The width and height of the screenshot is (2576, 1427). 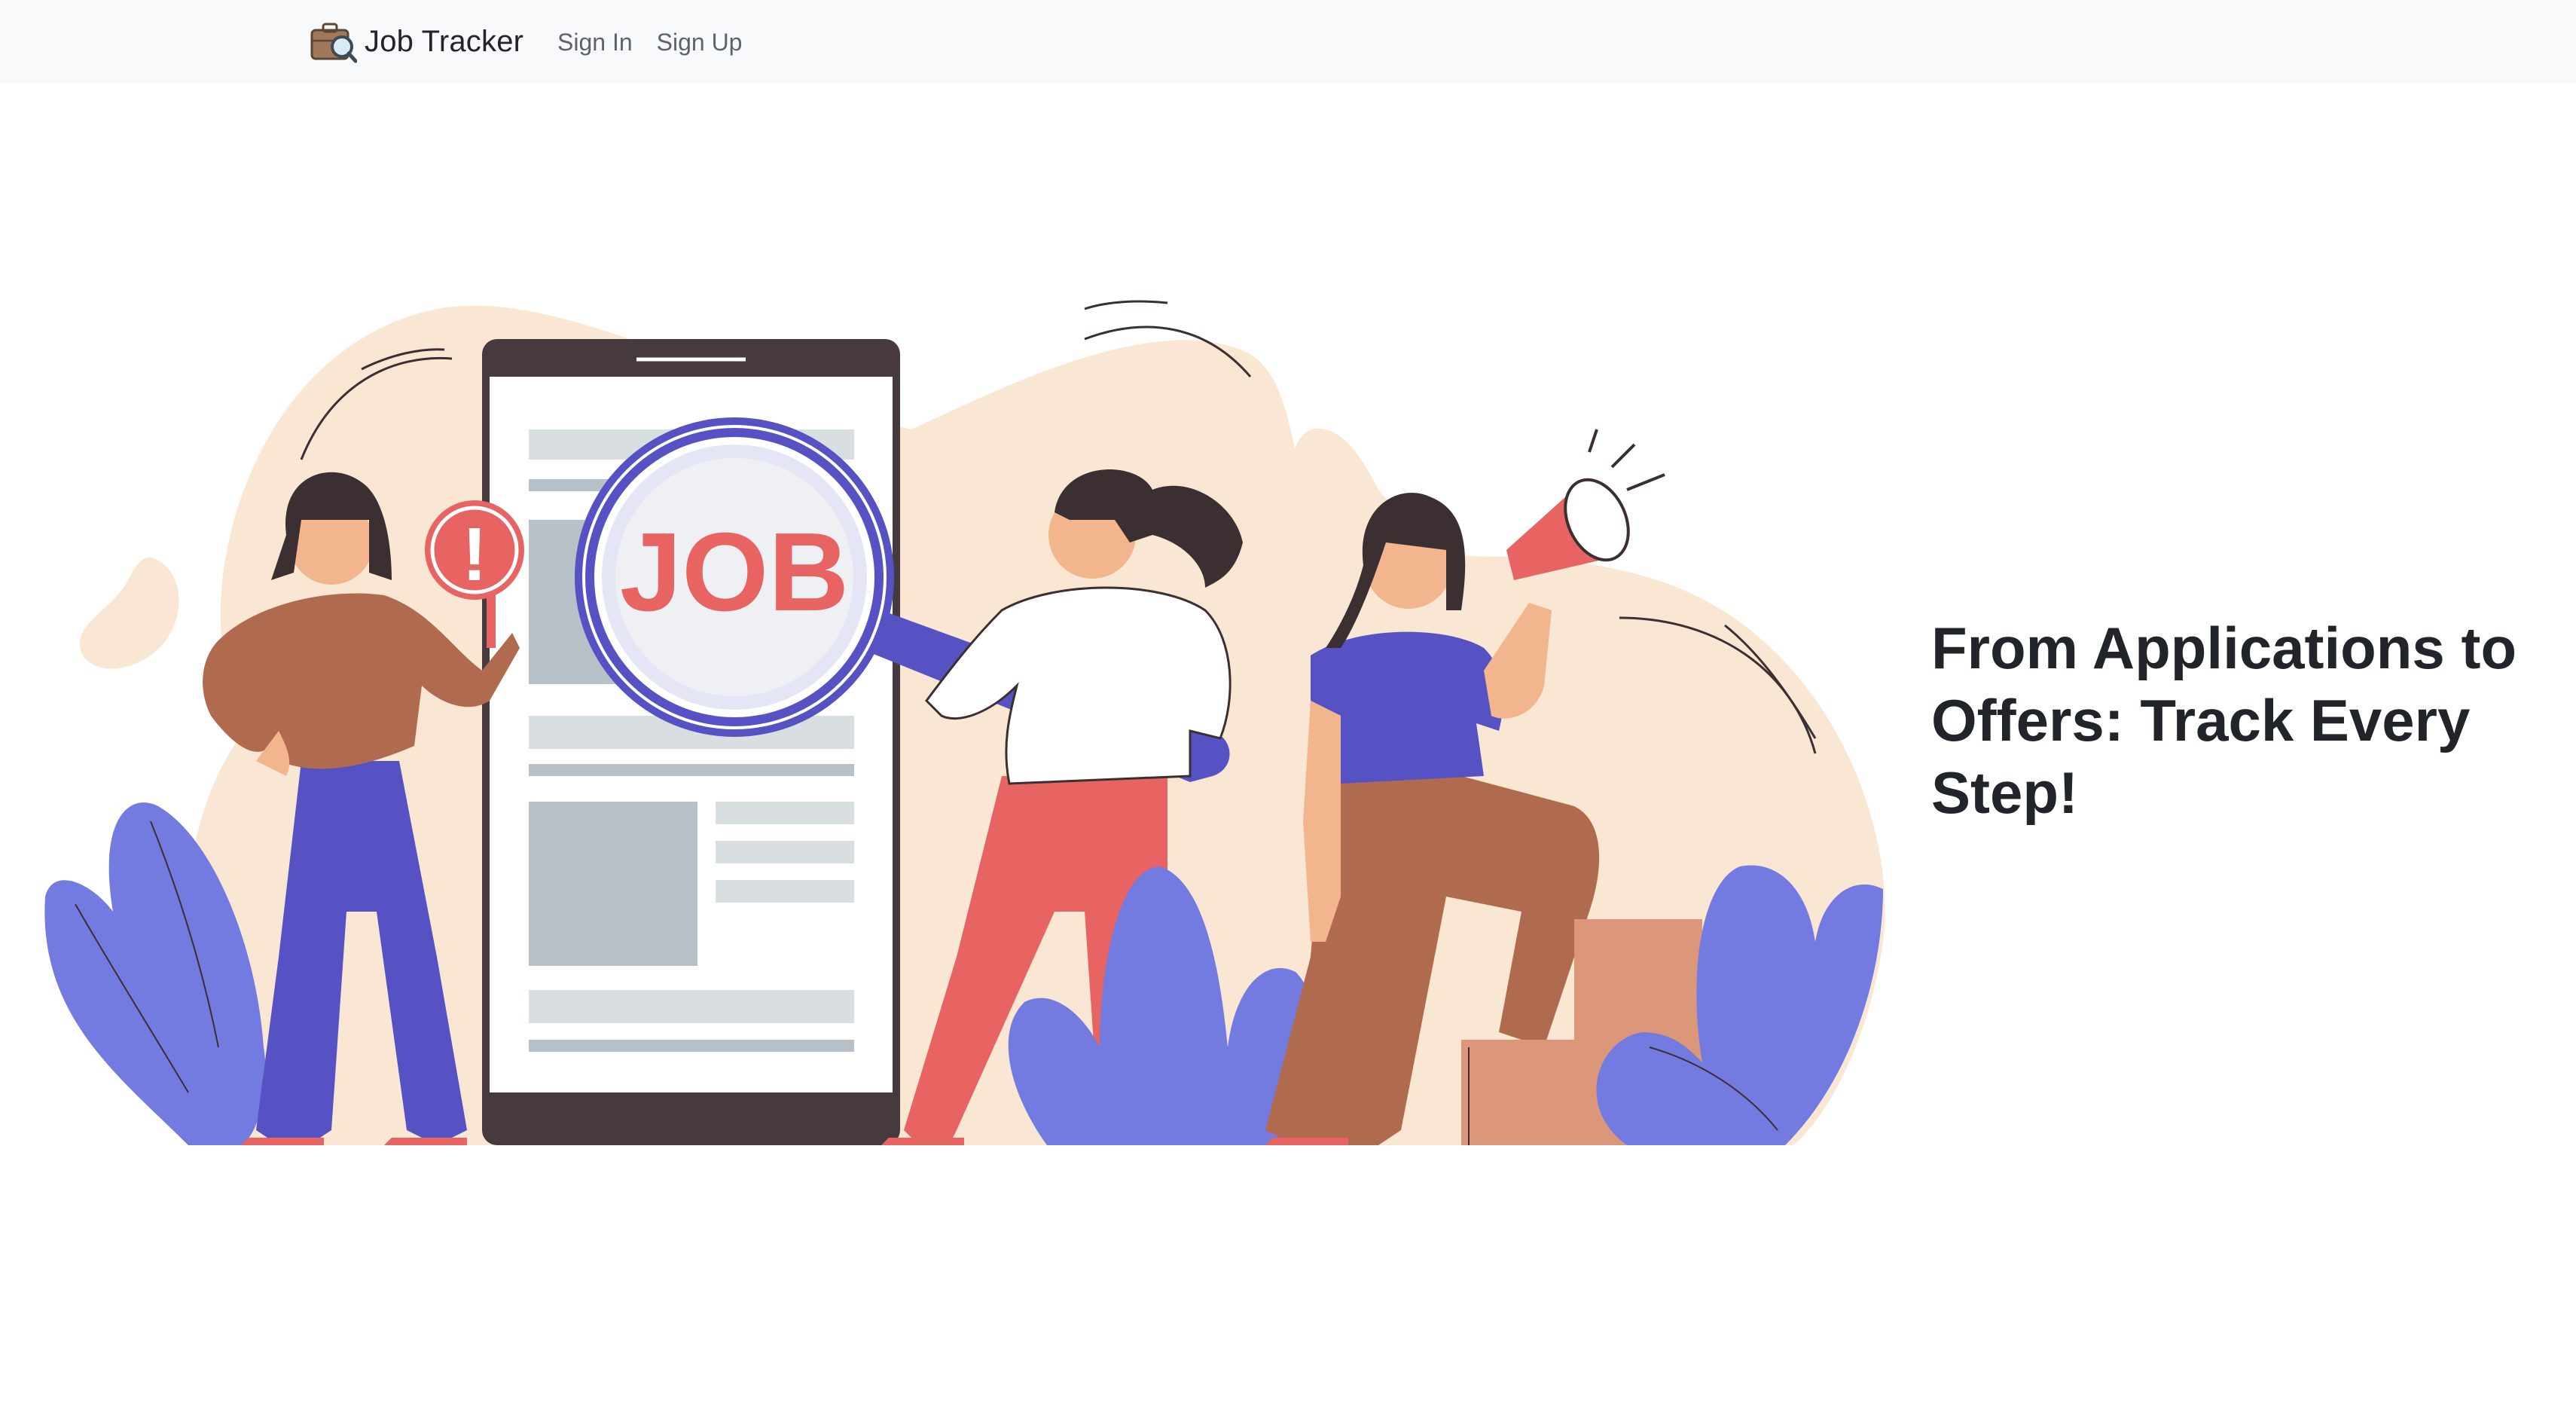 I want to click on briefcase-magnifier-icon, so click(x=334, y=42).